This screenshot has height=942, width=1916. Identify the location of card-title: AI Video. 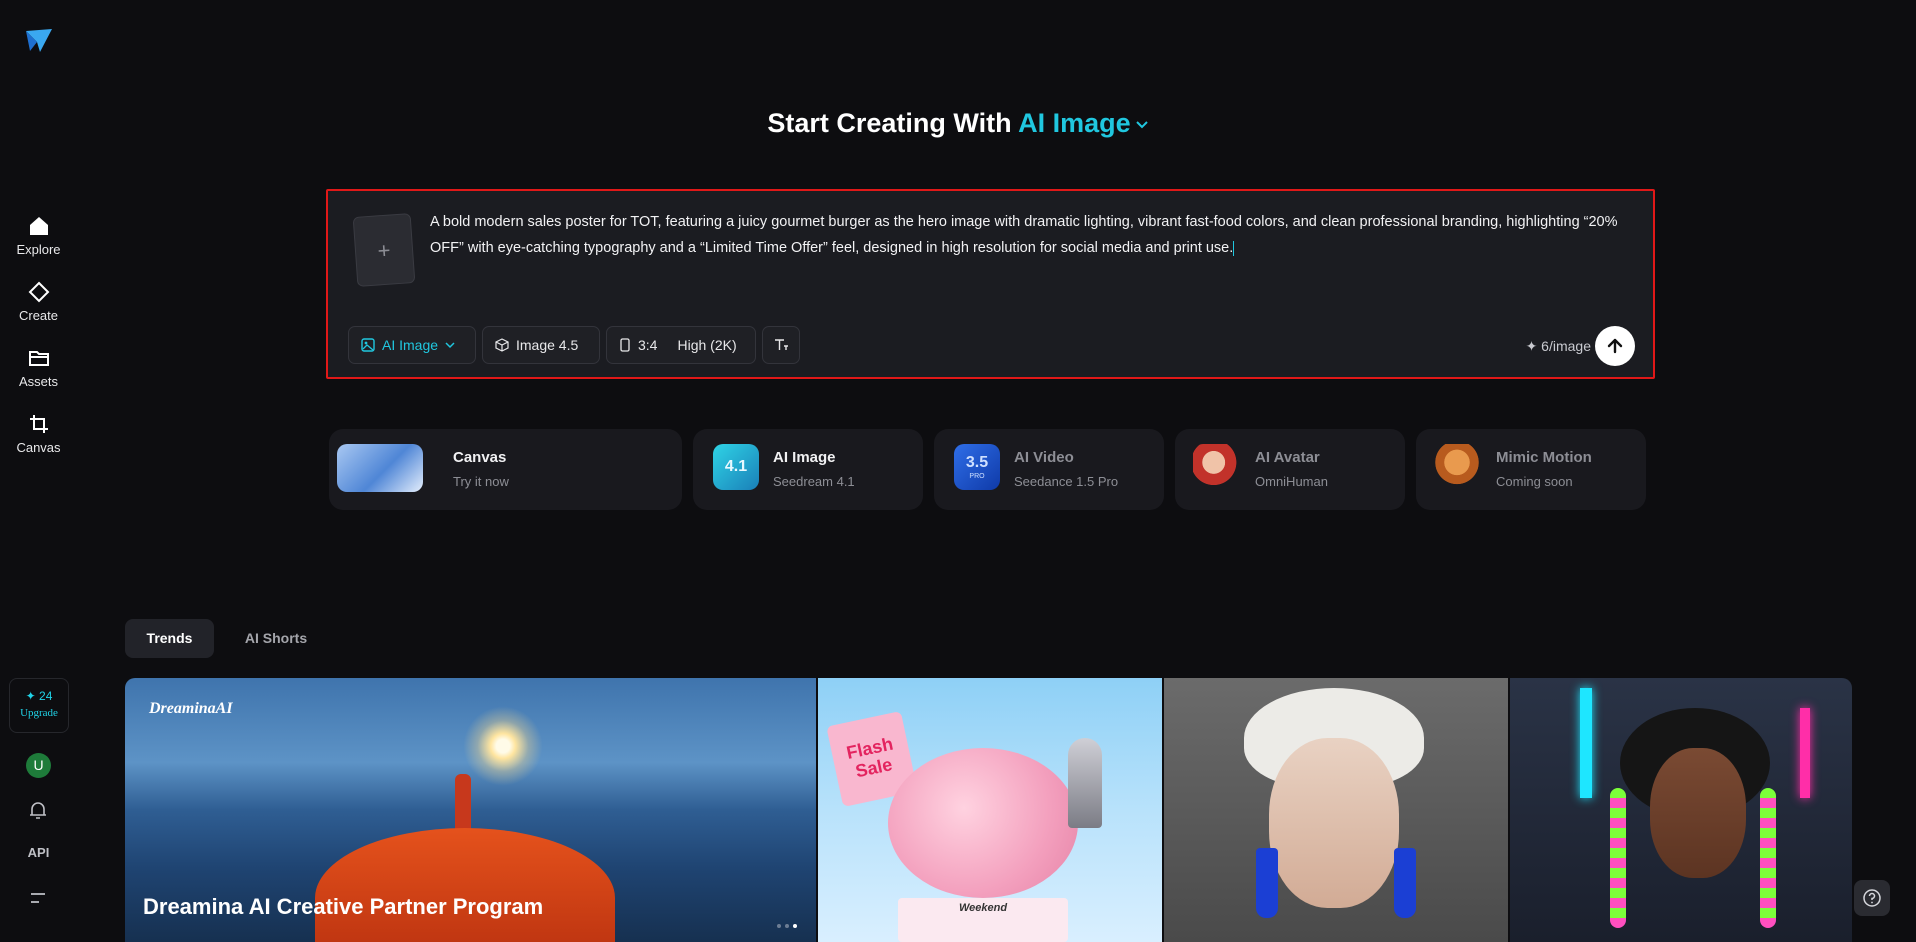
(1044, 457).